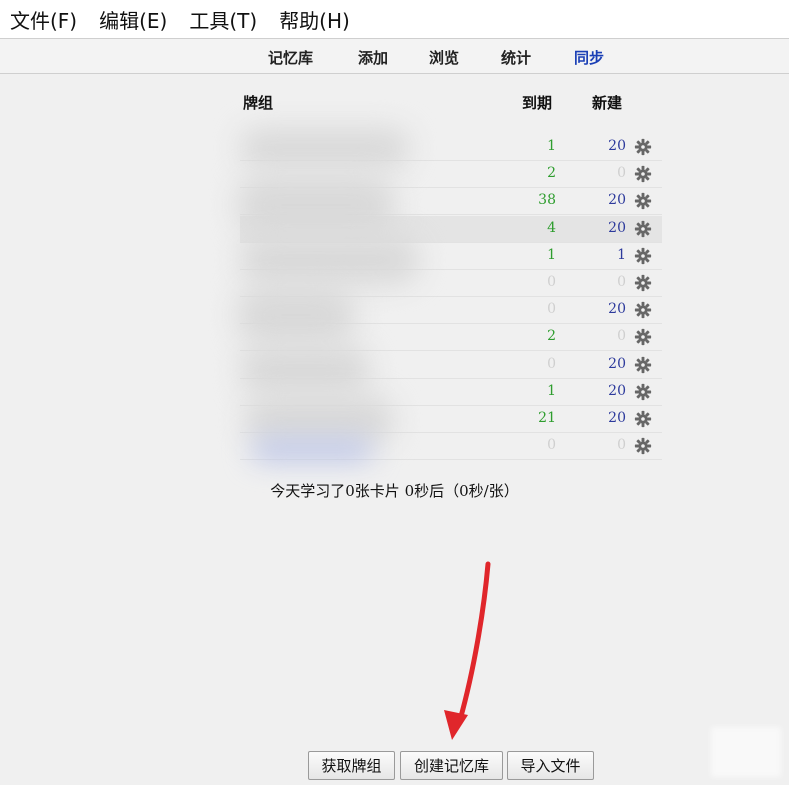 Image resolution: width=789 pixels, height=785 pixels. Describe the element at coordinates (607, 103) in the screenshot. I see `header-new: 新建` at that location.